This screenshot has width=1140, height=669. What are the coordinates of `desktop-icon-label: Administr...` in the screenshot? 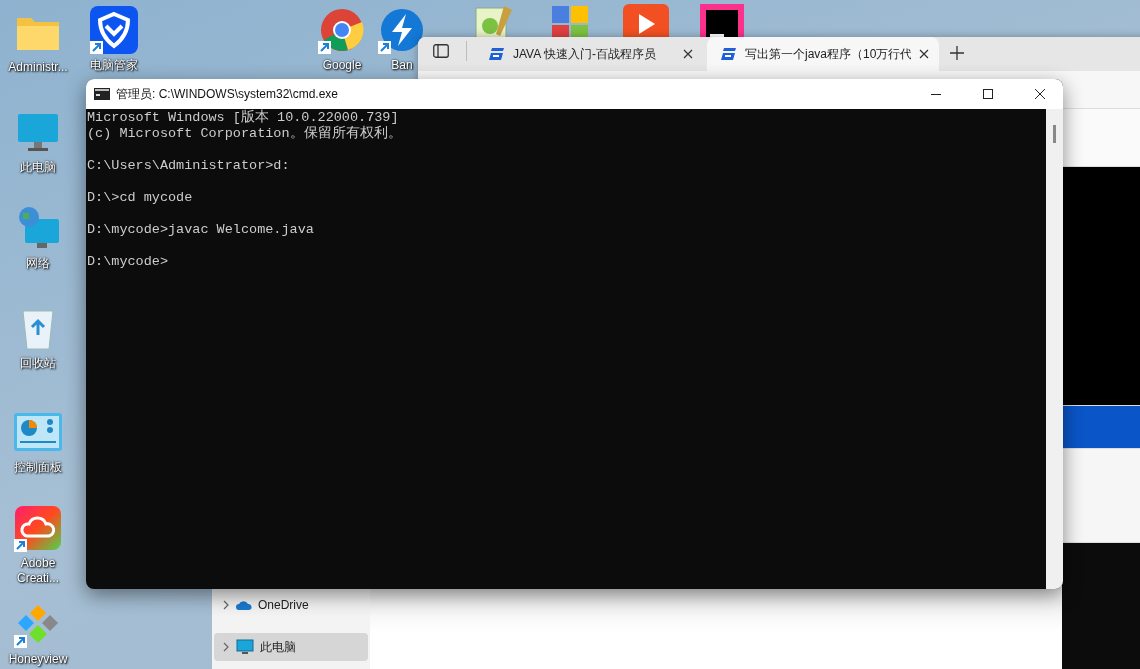 It's located at (38, 67).